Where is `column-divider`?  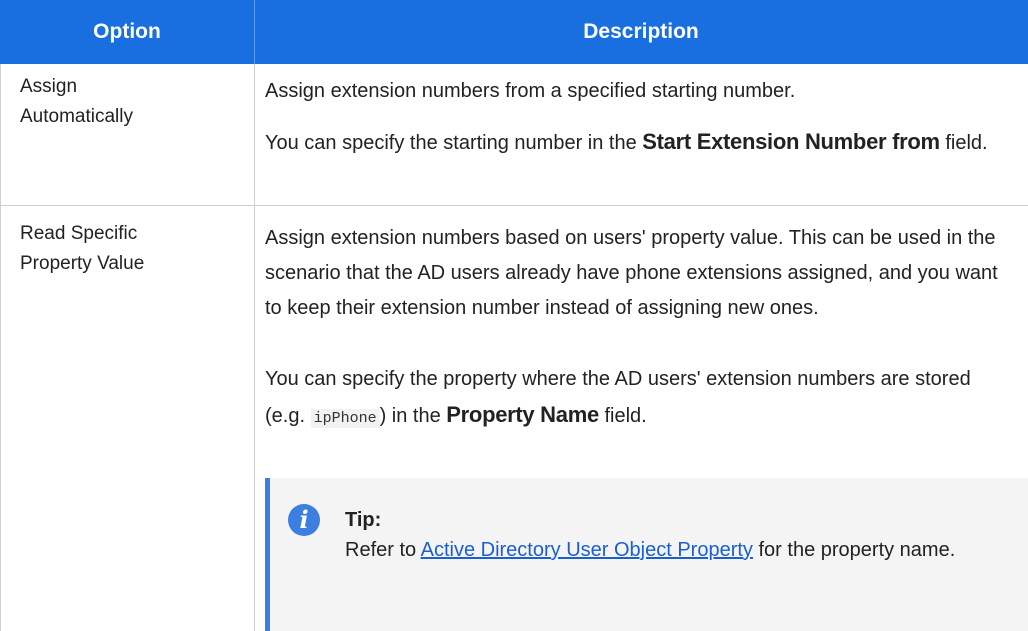
column-divider is located at coordinates (254, 347).